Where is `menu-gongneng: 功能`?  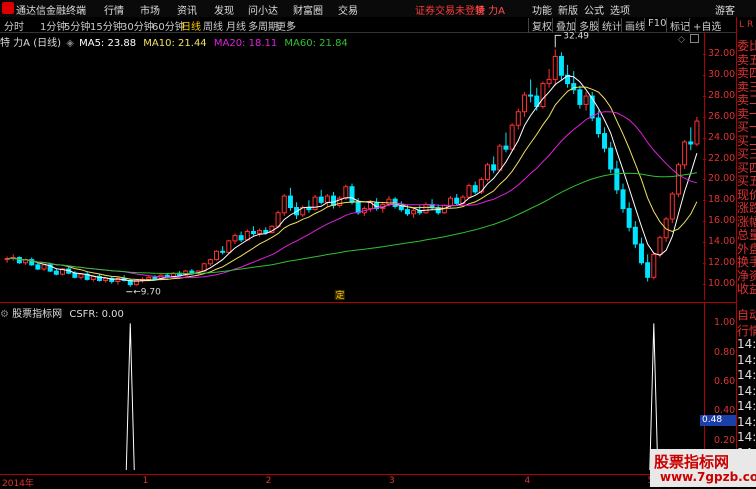 menu-gongneng: 功能 is located at coordinates (542, 9).